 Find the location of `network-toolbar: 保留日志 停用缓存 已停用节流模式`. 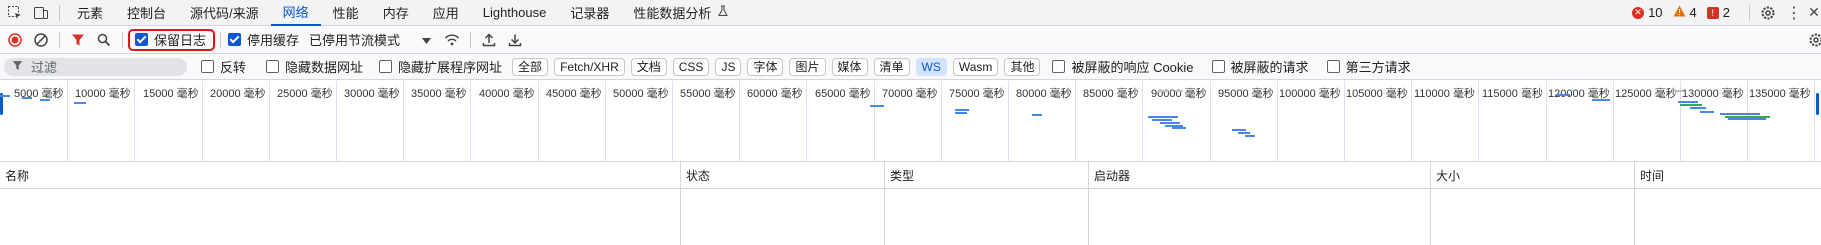

network-toolbar: 保留日志 停用缓存 已停用节流模式 is located at coordinates (910, 40).